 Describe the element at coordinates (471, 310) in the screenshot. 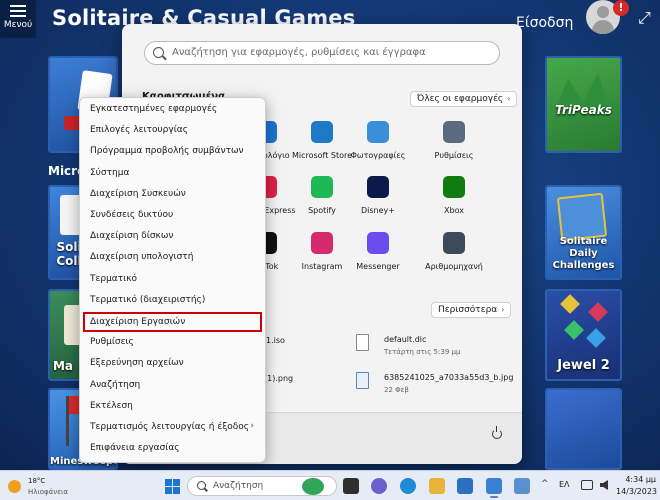

I see `more-button: Περισσότερα ›` at that location.